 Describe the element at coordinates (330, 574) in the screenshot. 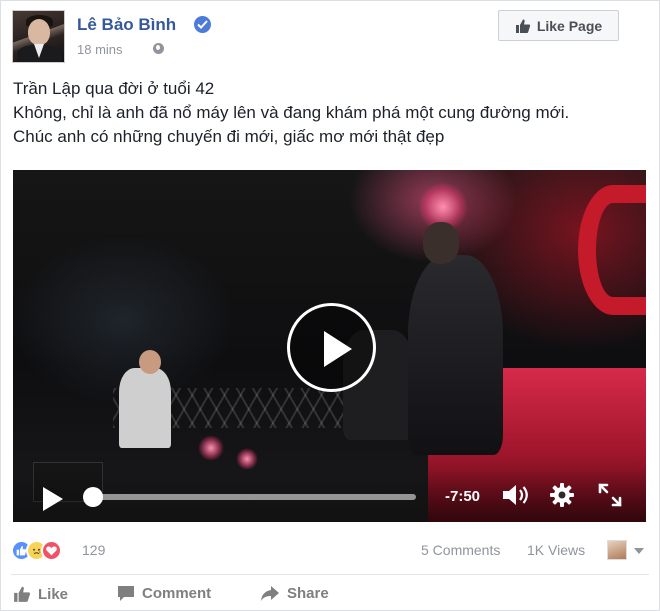

I see `action-bar-divider` at that location.